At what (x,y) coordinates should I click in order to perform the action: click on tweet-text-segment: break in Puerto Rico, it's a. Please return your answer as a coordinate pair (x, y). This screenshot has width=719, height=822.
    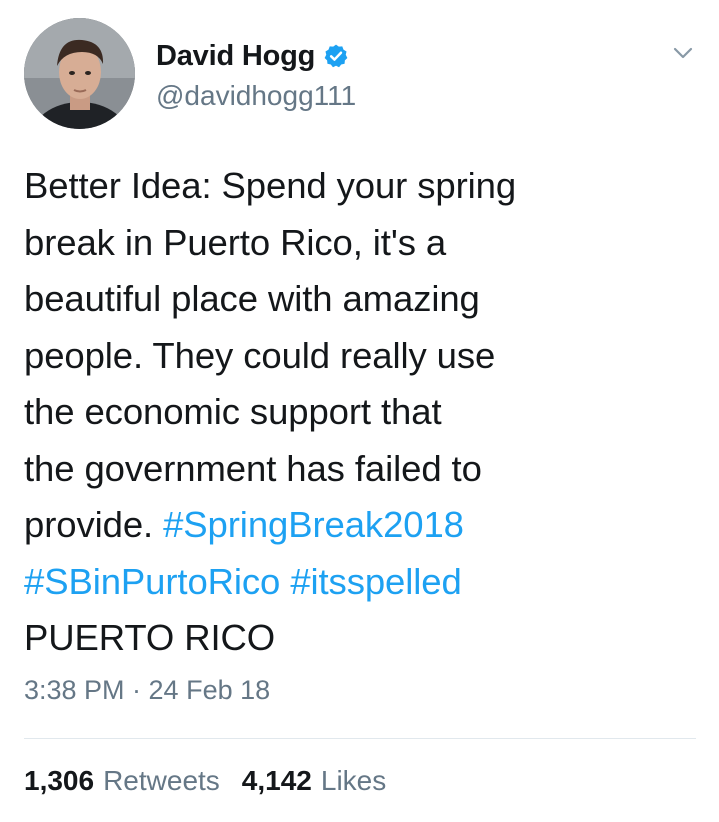
    Looking at the image, I should click on (235, 242).